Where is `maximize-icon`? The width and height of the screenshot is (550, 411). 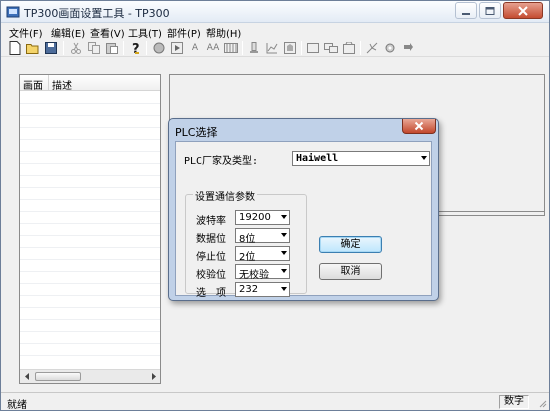
maximize-icon is located at coordinates (490, 10).